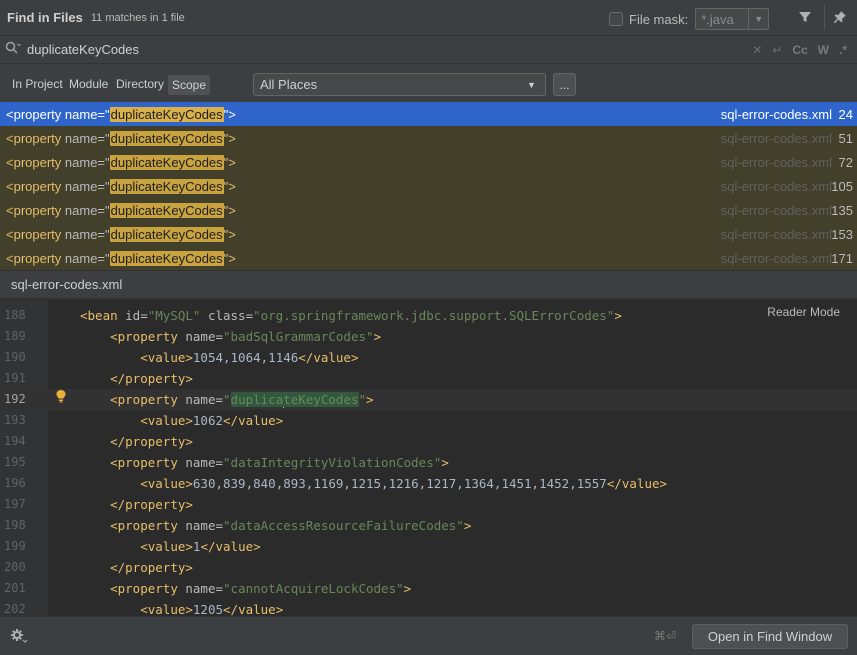 The width and height of the screenshot is (857, 655). Describe the element at coordinates (777, 50) in the screenshot. I see `new-line-icon: ↵` at that location.